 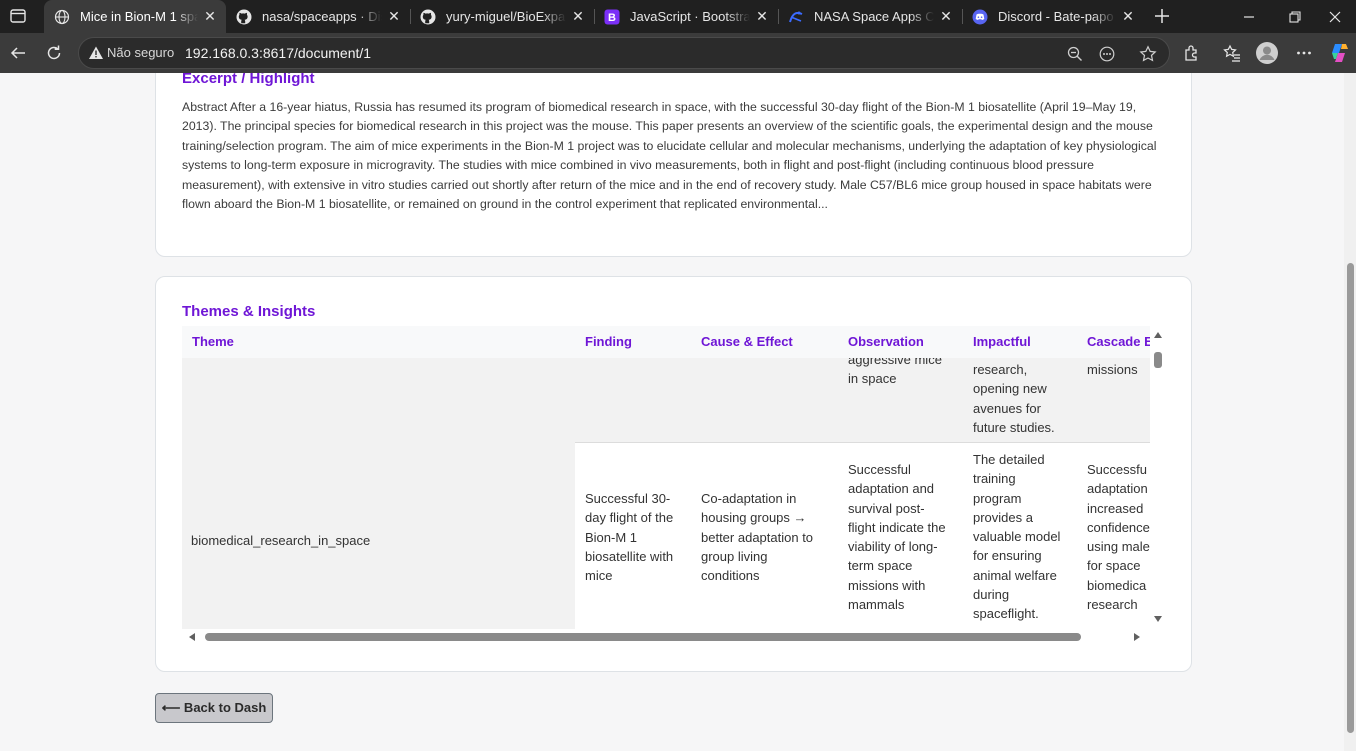 What do you see at coordinates (249, 311) in the screenshot?
I see `themes-heading: Themes & Insights` at bounding box center [249, 311].